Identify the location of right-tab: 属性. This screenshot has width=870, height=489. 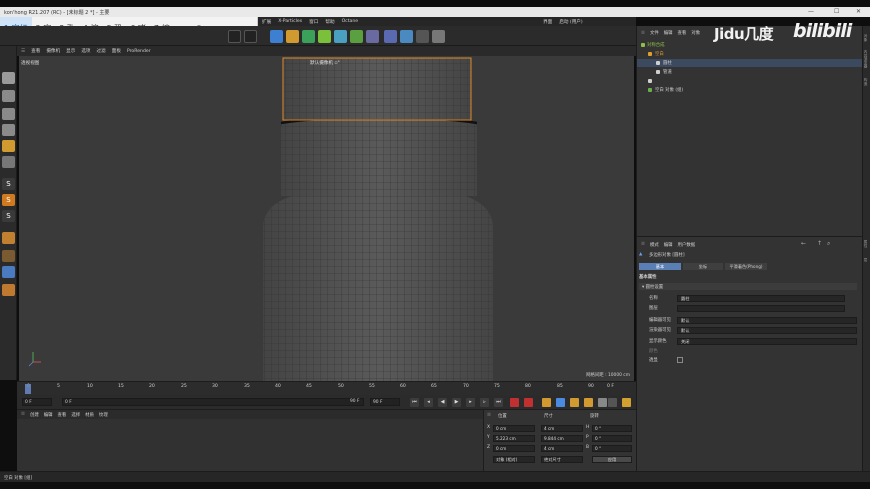
(866, 243).